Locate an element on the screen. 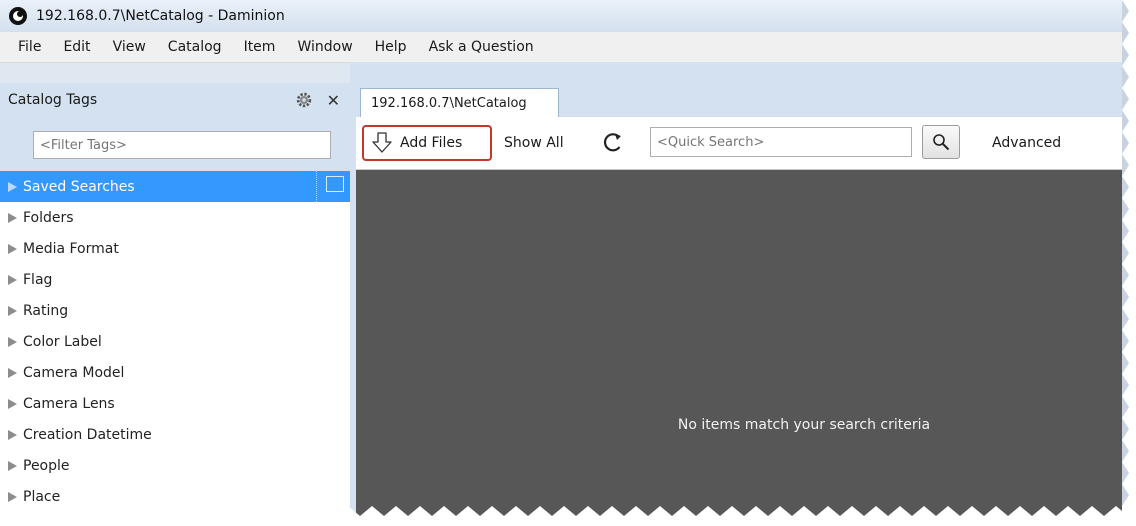 The image size is (1136, 526). refresh-icon is located at coordinates (613, 142).